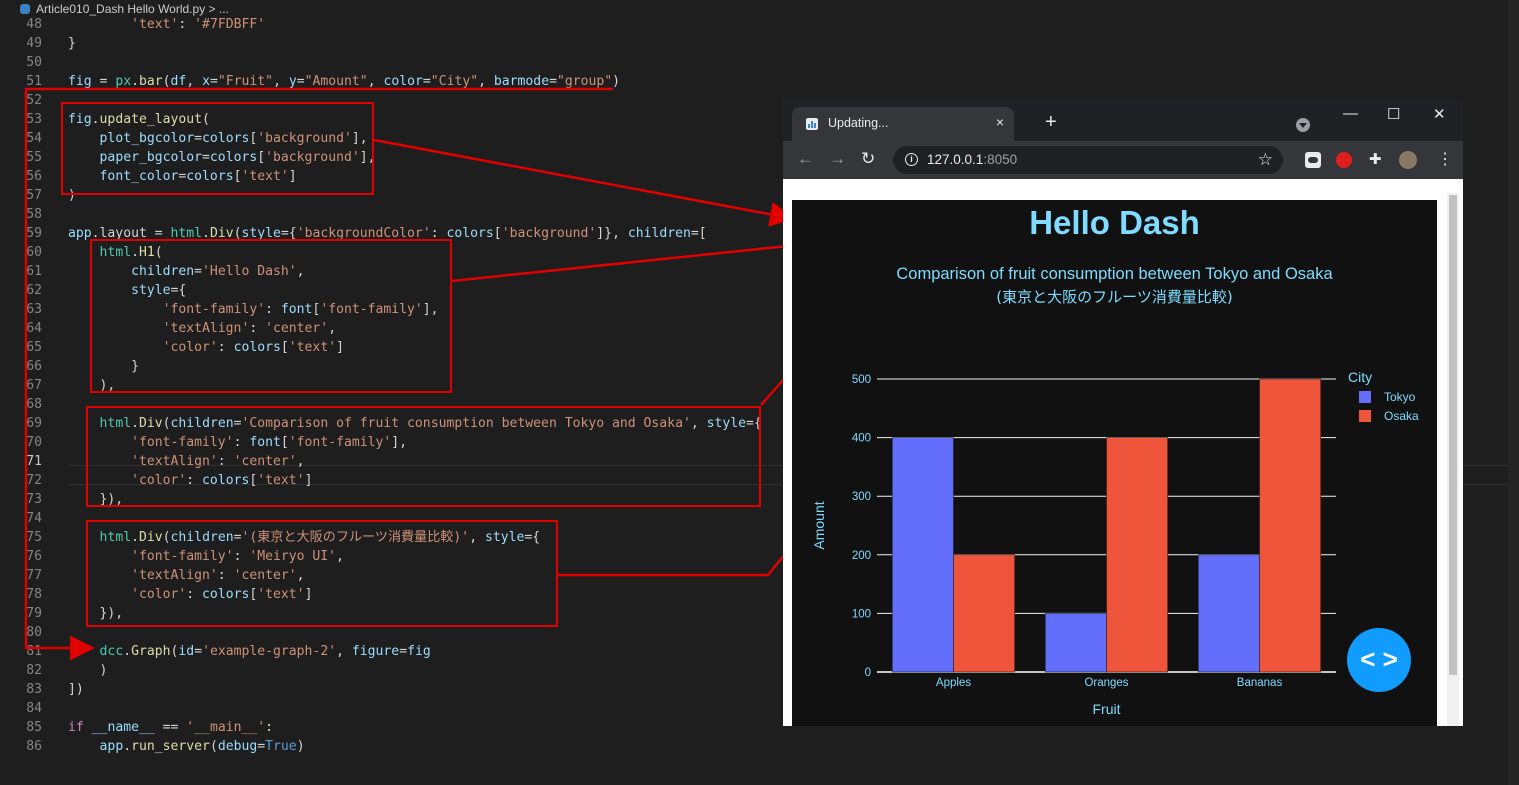  Describe the element at coordinates (984, 613) in the screenshot. I see `bar-osaka-apples` at that location.